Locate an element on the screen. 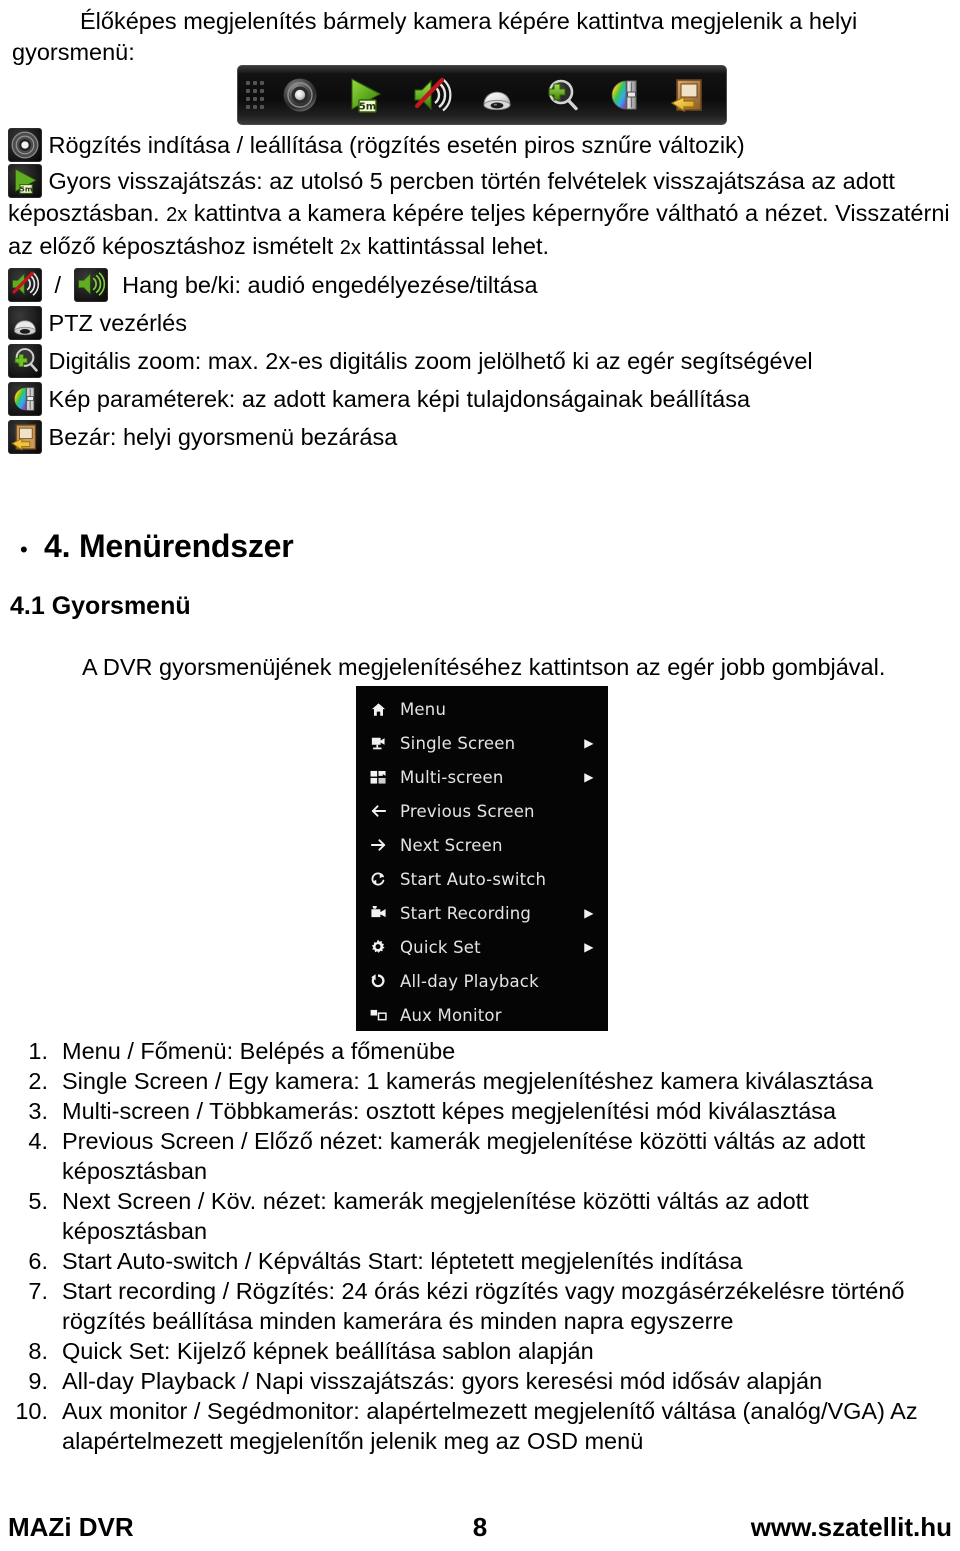 This screenshot has height=1551, width=960. list-item-number: 2. is located at coordinates (38, 1081).